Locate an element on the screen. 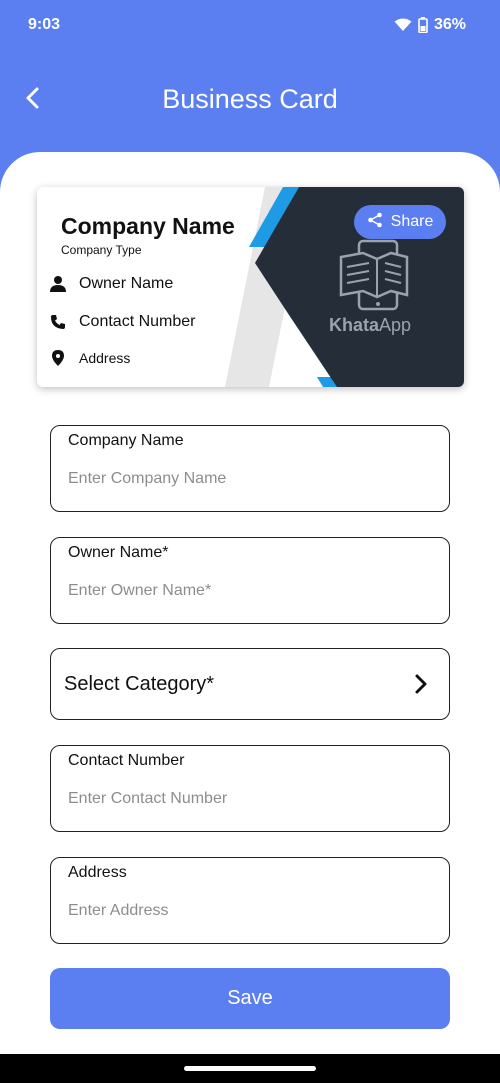 This screenshot has width=500, height=1083. company-name-input is located at coordinates (248, 479).